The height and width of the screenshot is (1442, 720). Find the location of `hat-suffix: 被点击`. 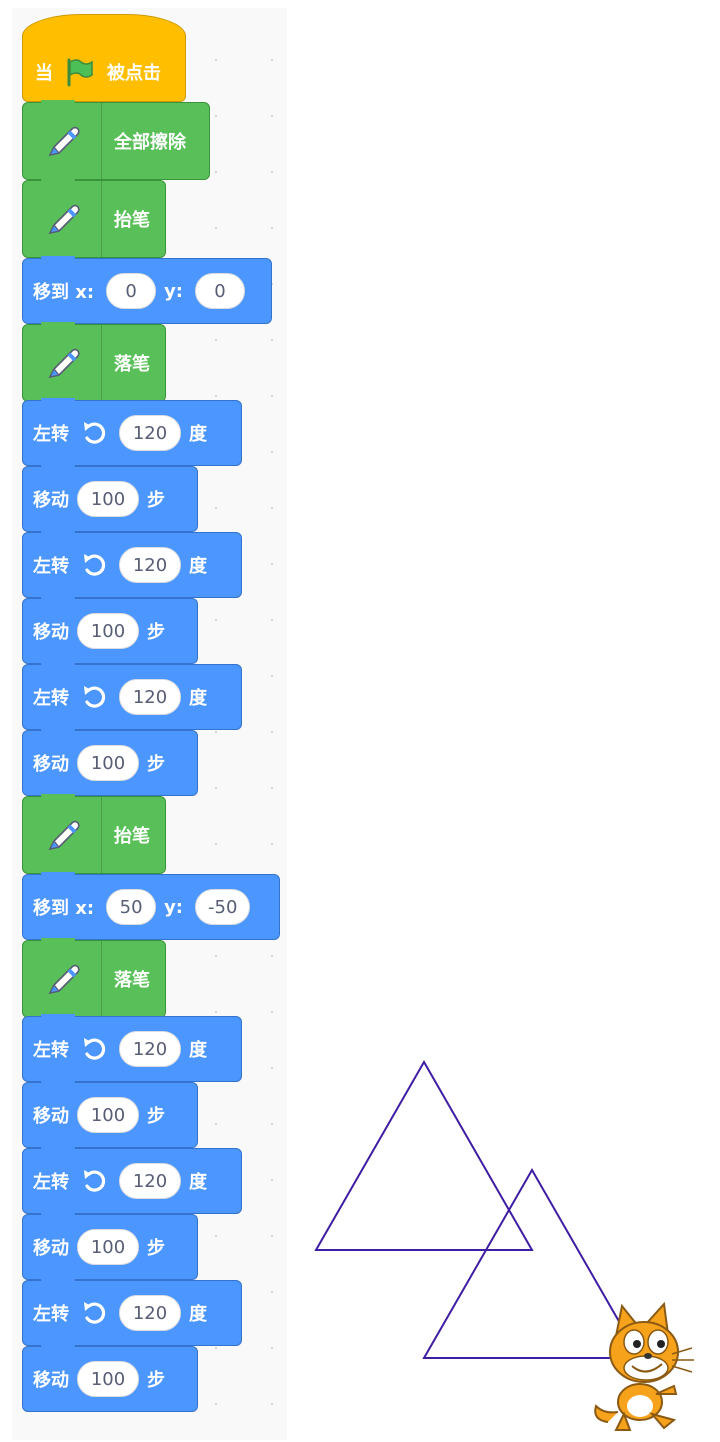

hat-suffix: 被点击 is located at coordinates (134, 73).